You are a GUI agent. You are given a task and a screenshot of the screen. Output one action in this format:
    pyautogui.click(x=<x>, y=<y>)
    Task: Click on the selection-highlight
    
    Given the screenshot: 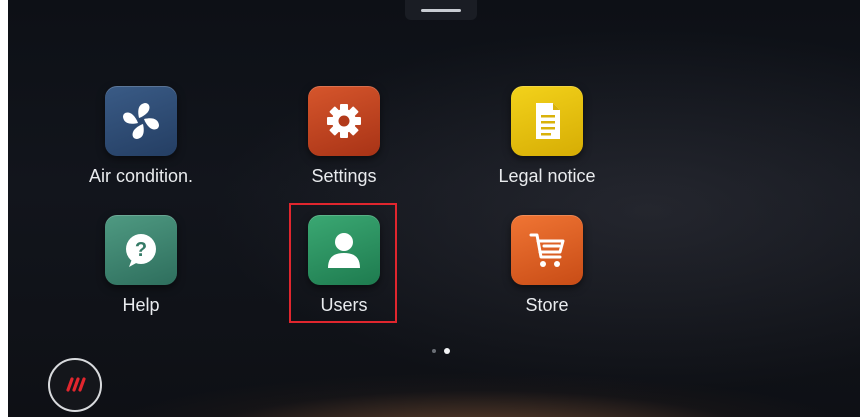 What is the action you would take?
    pyautogui.click(x=343, y=263)
    